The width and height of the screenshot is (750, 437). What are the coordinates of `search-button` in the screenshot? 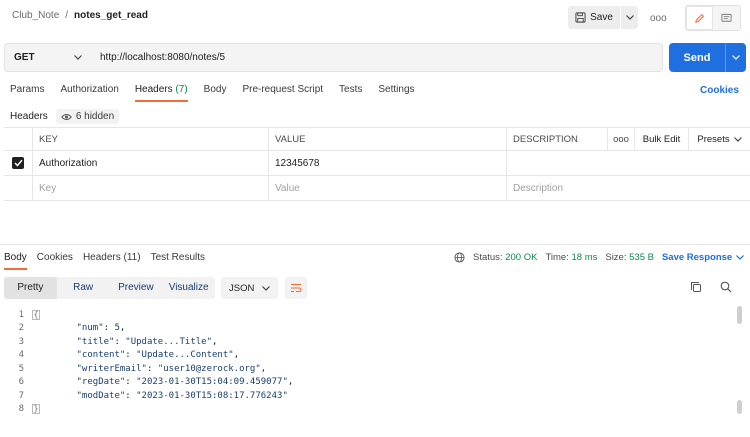 It's located at (726, 288).